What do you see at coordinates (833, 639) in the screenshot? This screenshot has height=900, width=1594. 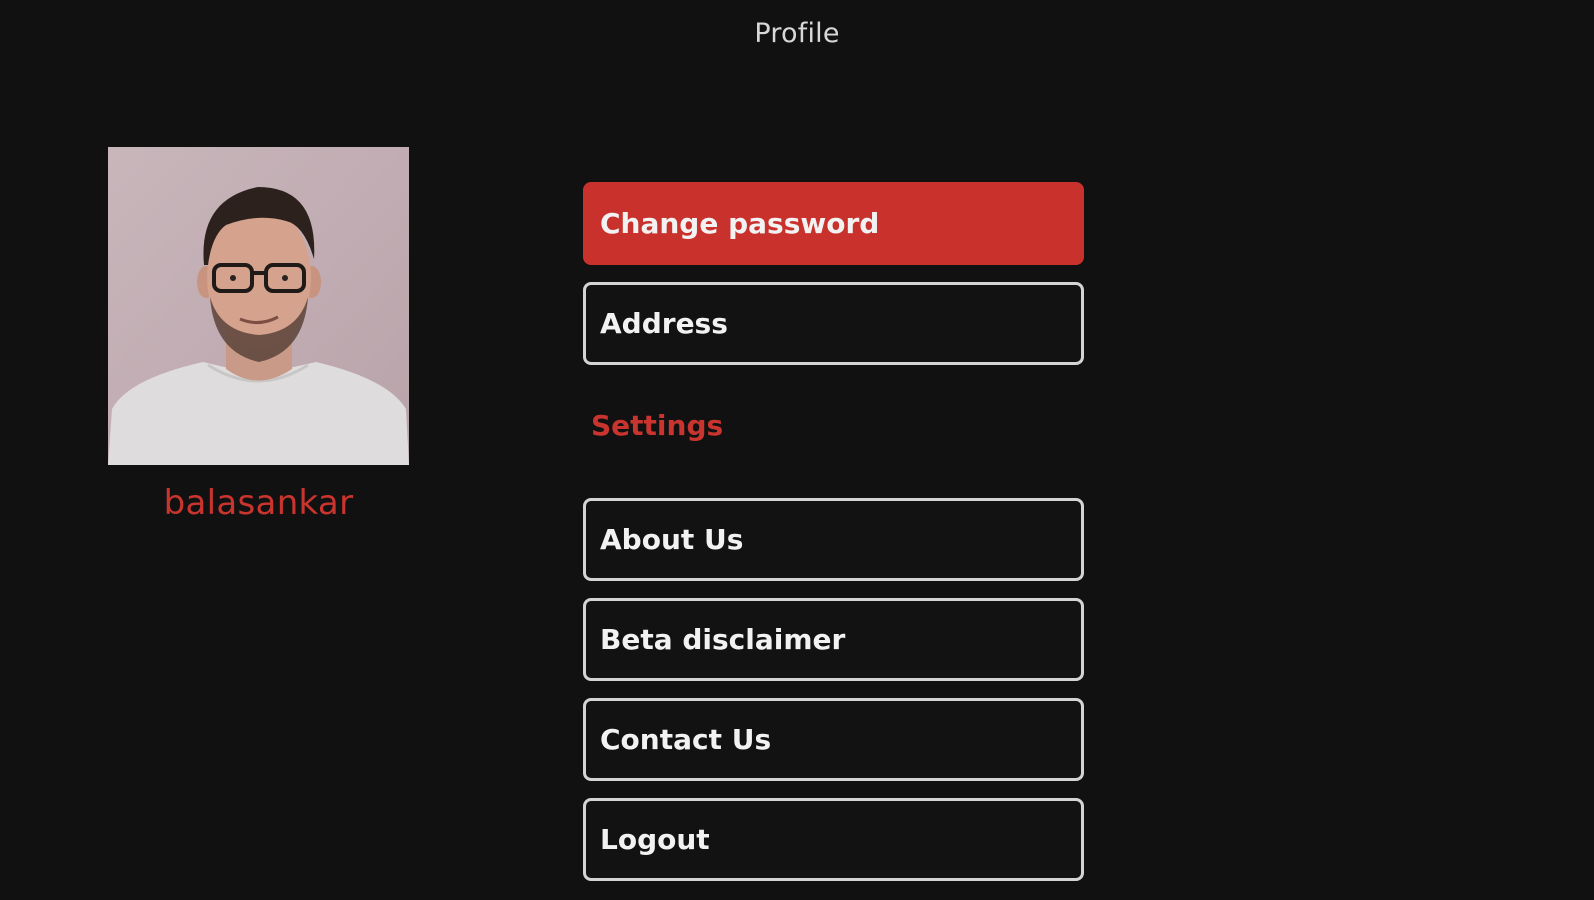 I see `beta-disclaimer-button: Beta disclaimer` at bounding box center [833, 639].